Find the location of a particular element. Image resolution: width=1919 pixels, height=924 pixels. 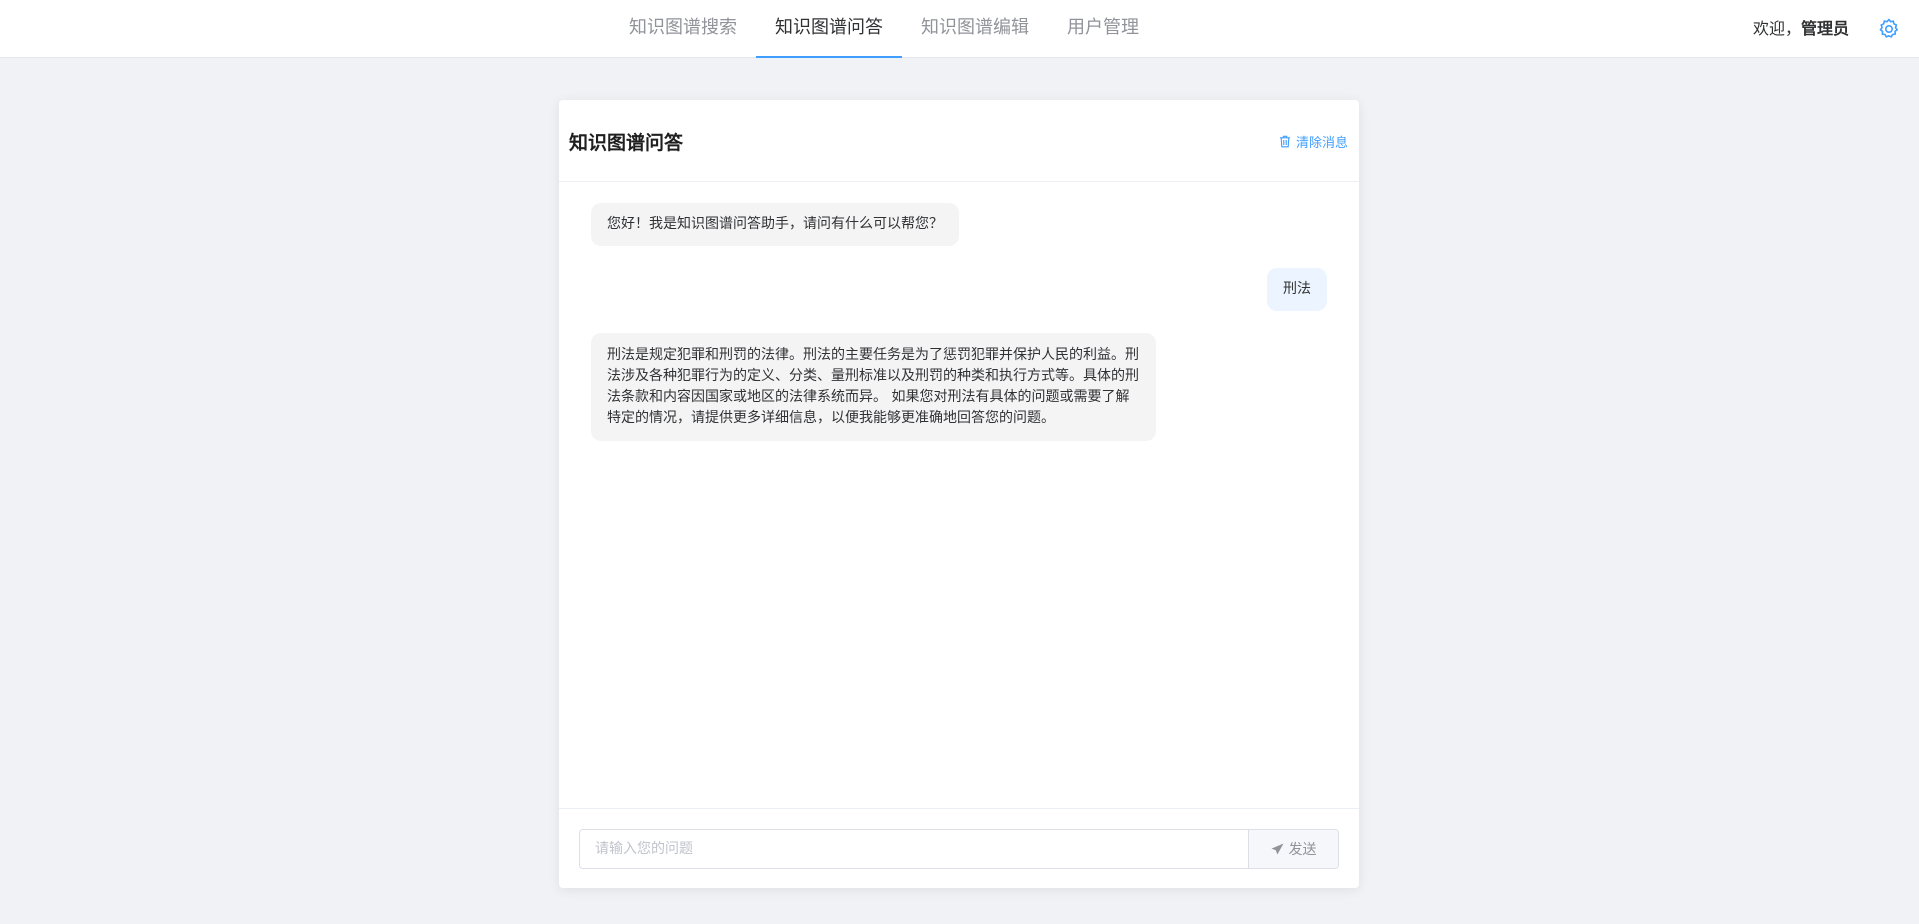

tab-kg-search: 知识图谱搜索 is located at coordinates (683, 29).